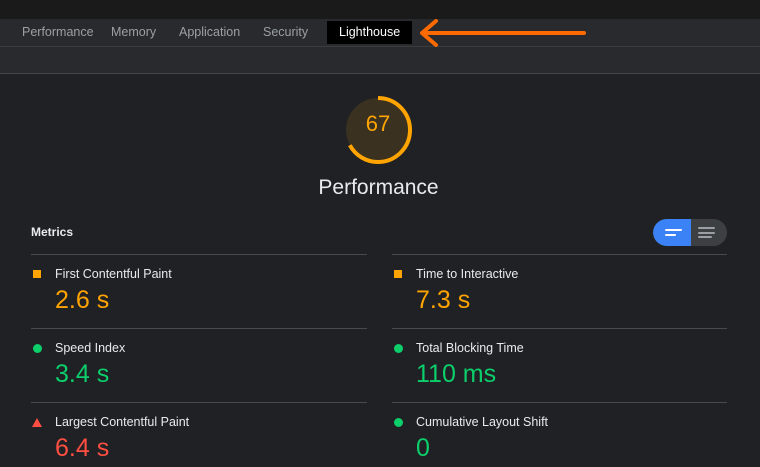 This screenshot has height=467, width=760. I want to click on metric-name-tbt: Total Blocking Time, so click(470, 348).